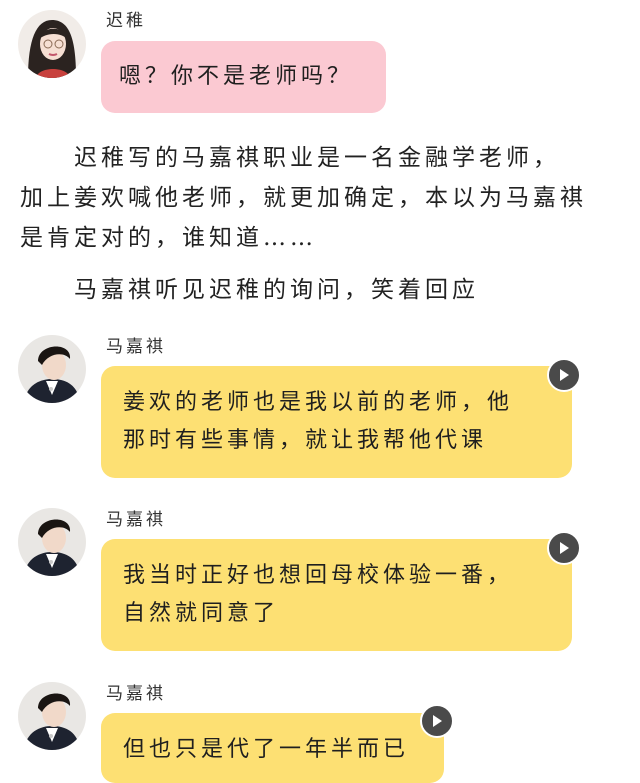 This screenshot has height=783, width=640. I want to click on narration-line: 加上姜欢喊他老师，就更加确定，本以为马嘉祺, so click(303, 198).